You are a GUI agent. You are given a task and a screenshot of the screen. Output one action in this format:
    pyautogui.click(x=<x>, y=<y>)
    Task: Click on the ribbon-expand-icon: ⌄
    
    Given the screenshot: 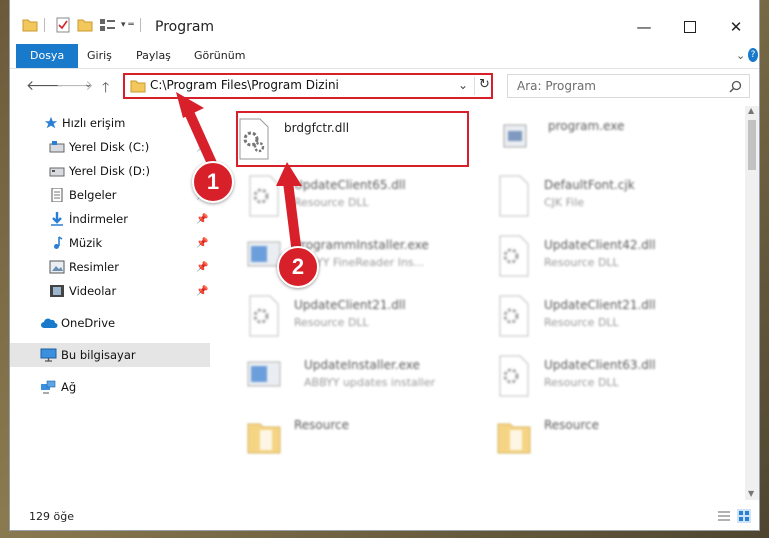 What is the action you would take?
    pyautogui.click(x=740, y=55)
    